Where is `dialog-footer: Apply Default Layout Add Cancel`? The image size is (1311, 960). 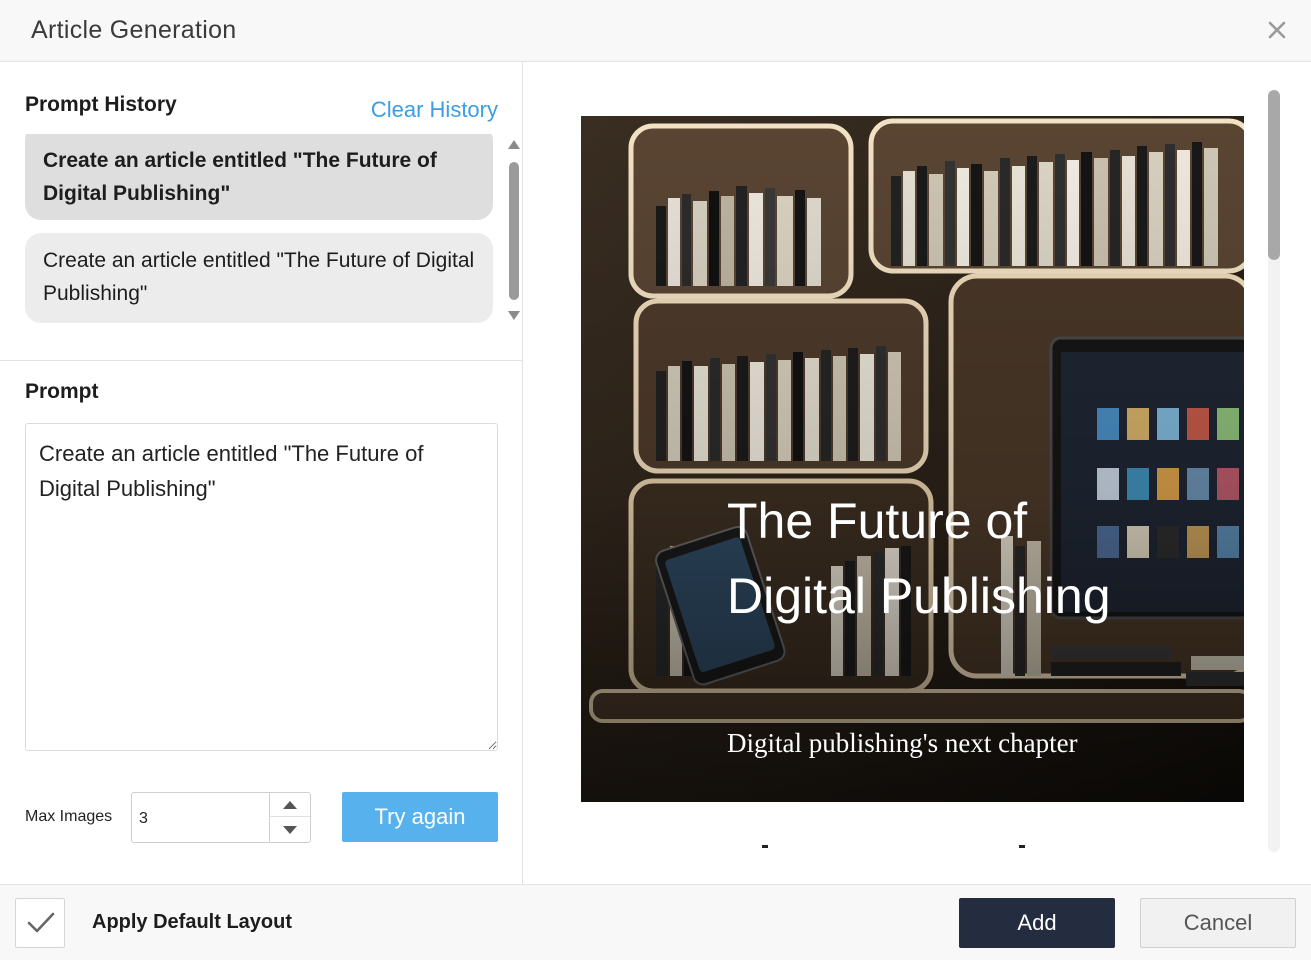
dialog-footer: Apply Default Layout Add Cancel is located at coordinates (655, 922).